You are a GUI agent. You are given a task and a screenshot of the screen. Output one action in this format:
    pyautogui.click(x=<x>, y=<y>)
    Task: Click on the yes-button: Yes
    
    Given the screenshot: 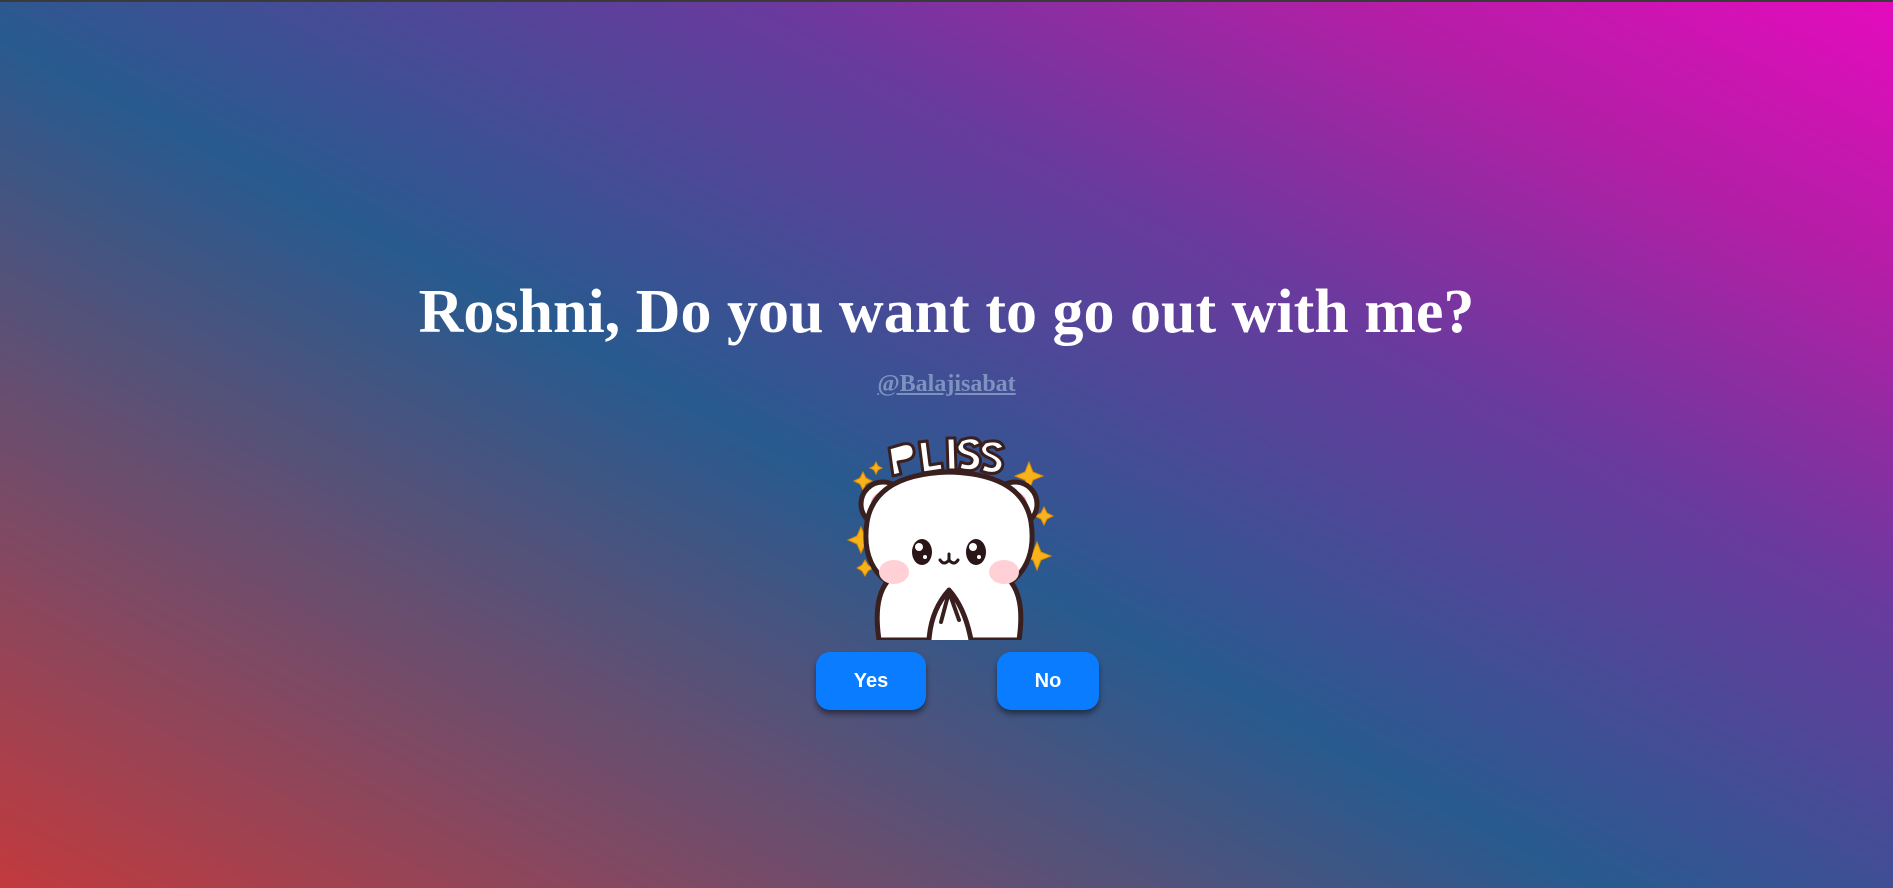 What is the action you would take?
    pyautogui.click(x=871, y=681)
    